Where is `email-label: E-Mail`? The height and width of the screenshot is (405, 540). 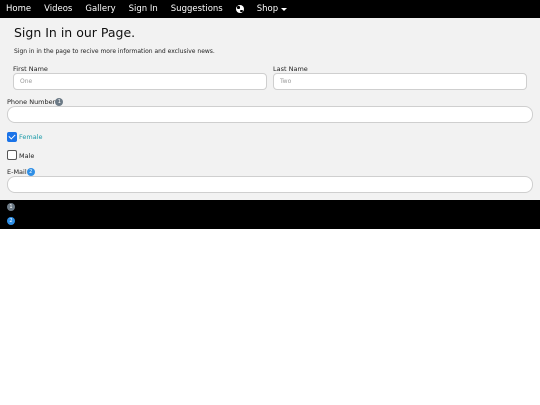 email-label: E-Mail is located at coordinates (17, 172).